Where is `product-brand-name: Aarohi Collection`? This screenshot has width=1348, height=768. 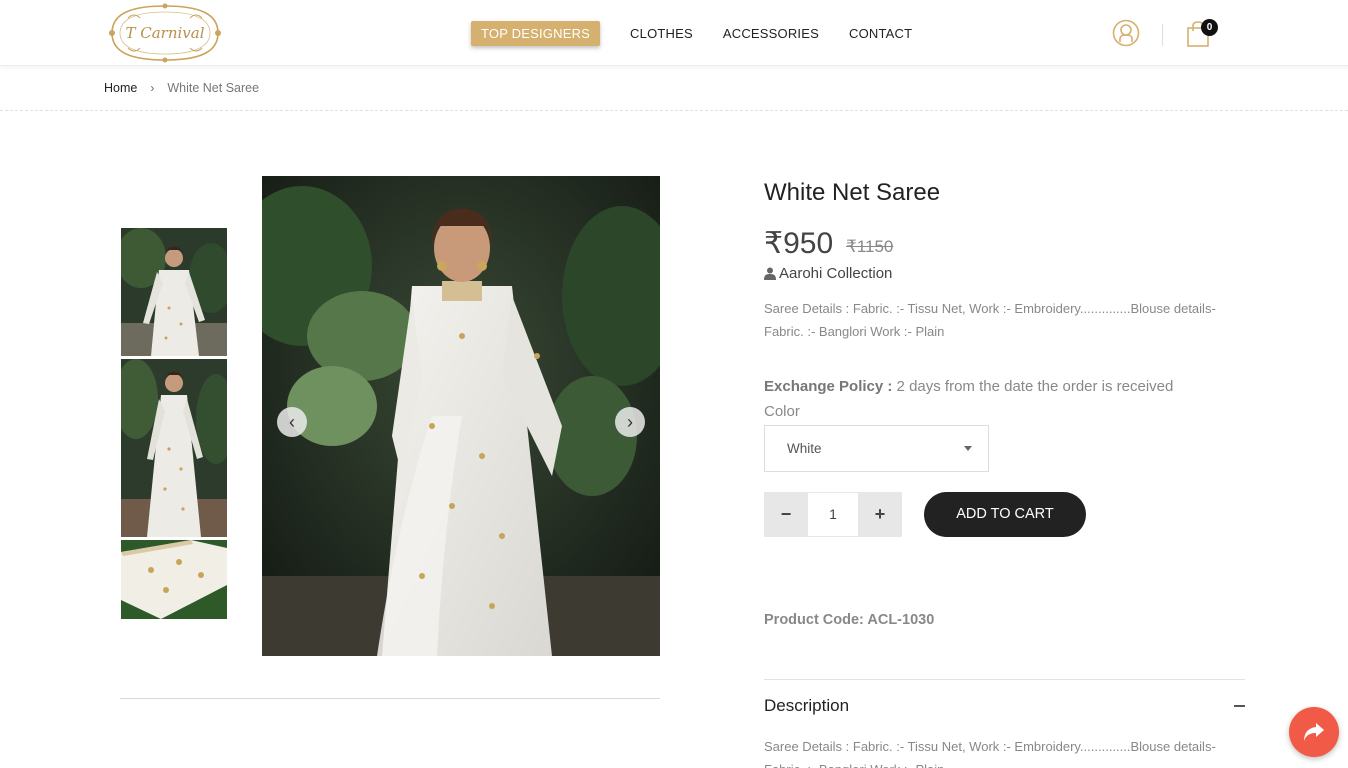 product-brand-name: Aarohi Collection is located at coordinates (836, 273).